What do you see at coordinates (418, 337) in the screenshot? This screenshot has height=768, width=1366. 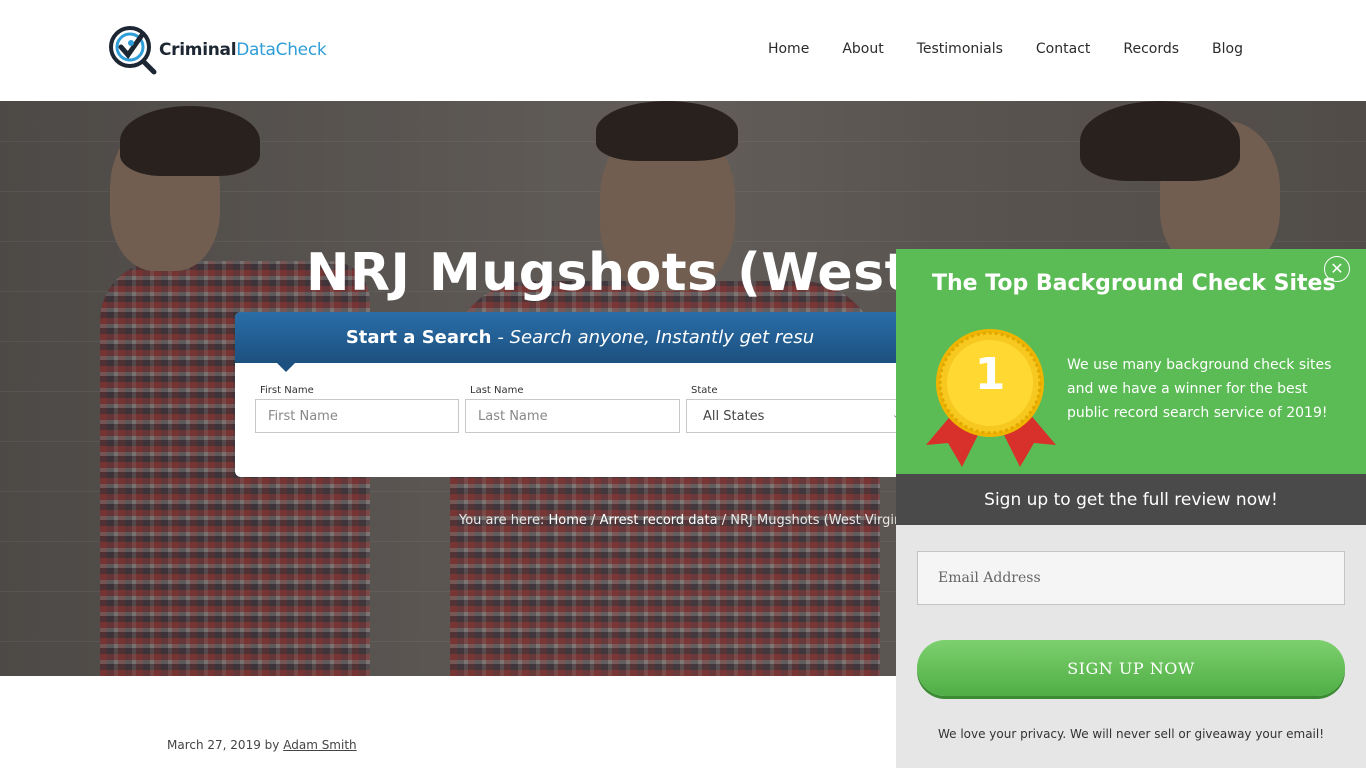 I see `search-heading: Start a Search` at bounding box center [418, 337].